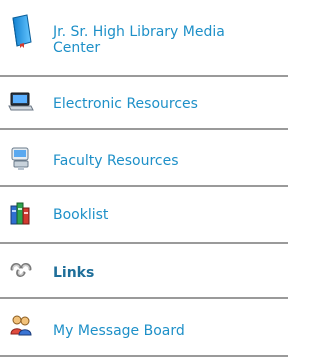 The width and height of the screenshot is (320, 360). What do you see at coordinates (74, 273) in the screenshot?
I see `nav-item-label: Links` at bounding box center [74, 273].